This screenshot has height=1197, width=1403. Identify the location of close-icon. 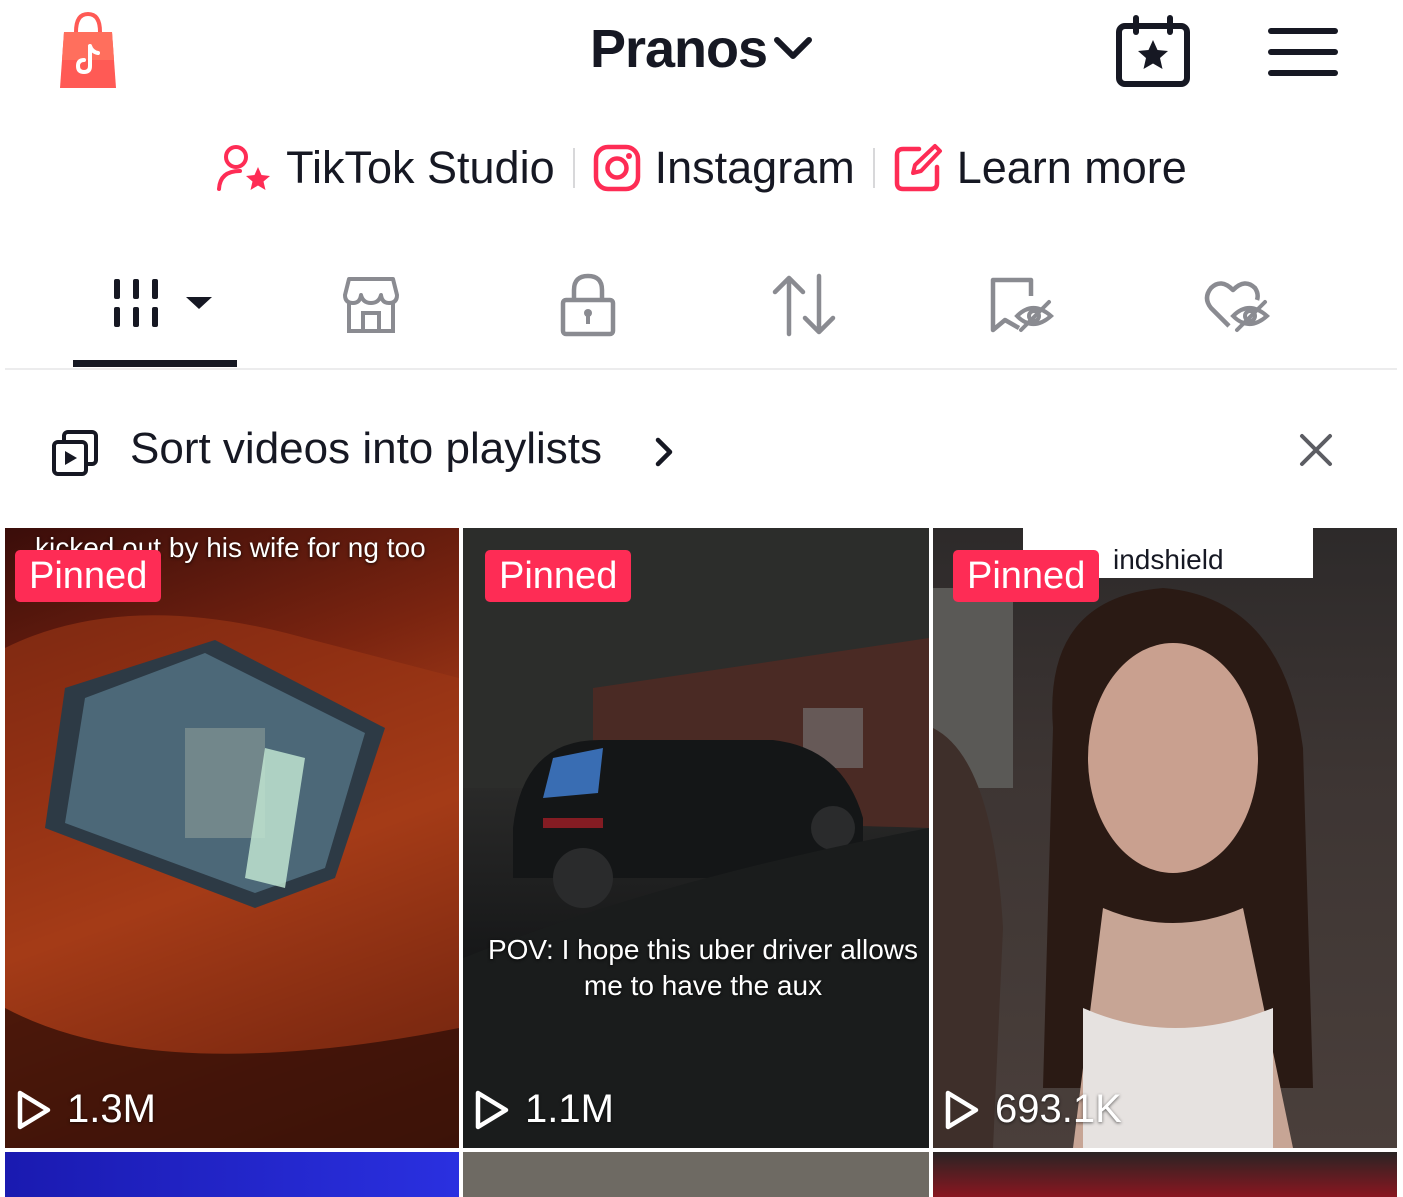
(1316, 450).